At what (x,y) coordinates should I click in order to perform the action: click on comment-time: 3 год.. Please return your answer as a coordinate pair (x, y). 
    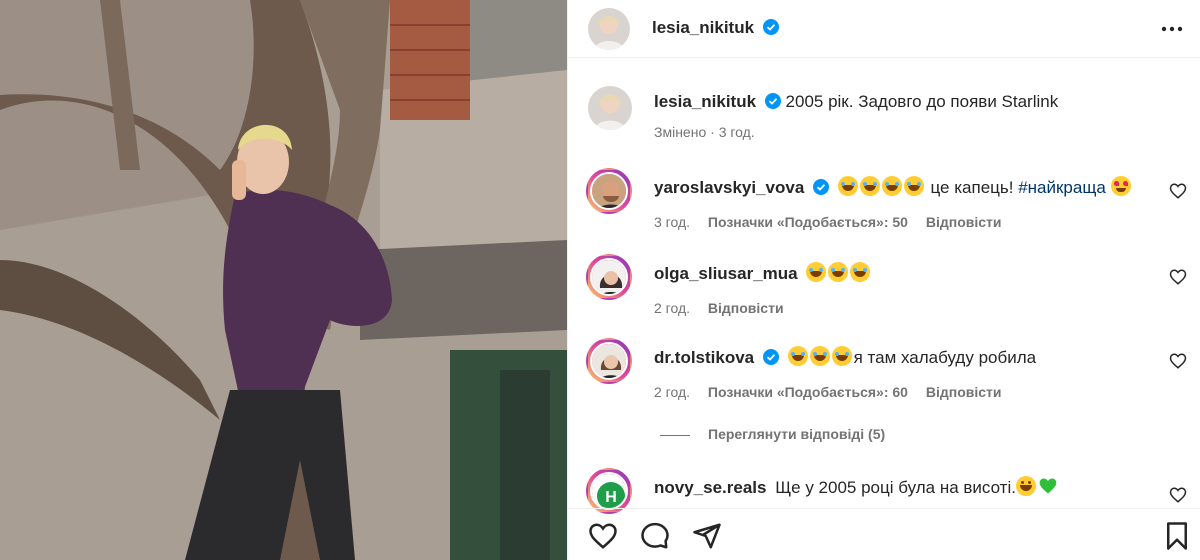
    Looking at the image, I should click on (672, 222).